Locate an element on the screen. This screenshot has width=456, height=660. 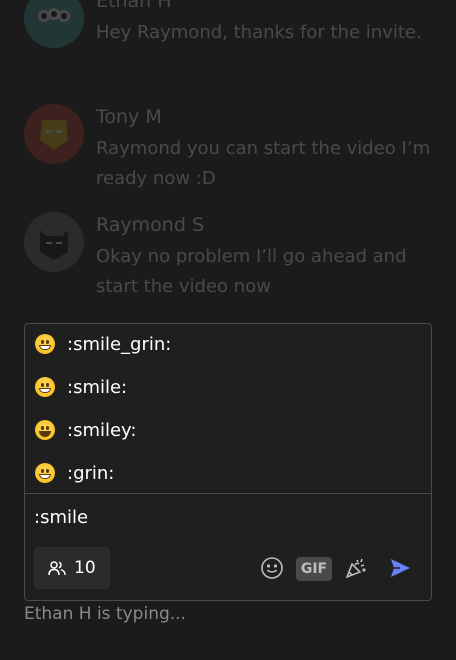
smiley-emoji-icon is located at coordinates (45, 430).